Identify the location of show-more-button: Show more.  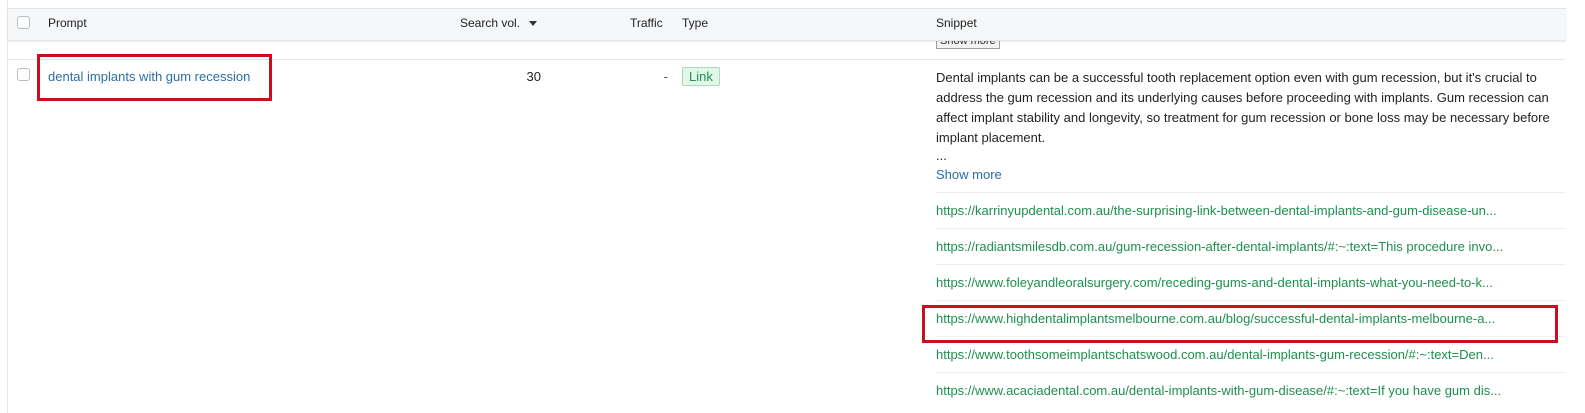
(968, 44).